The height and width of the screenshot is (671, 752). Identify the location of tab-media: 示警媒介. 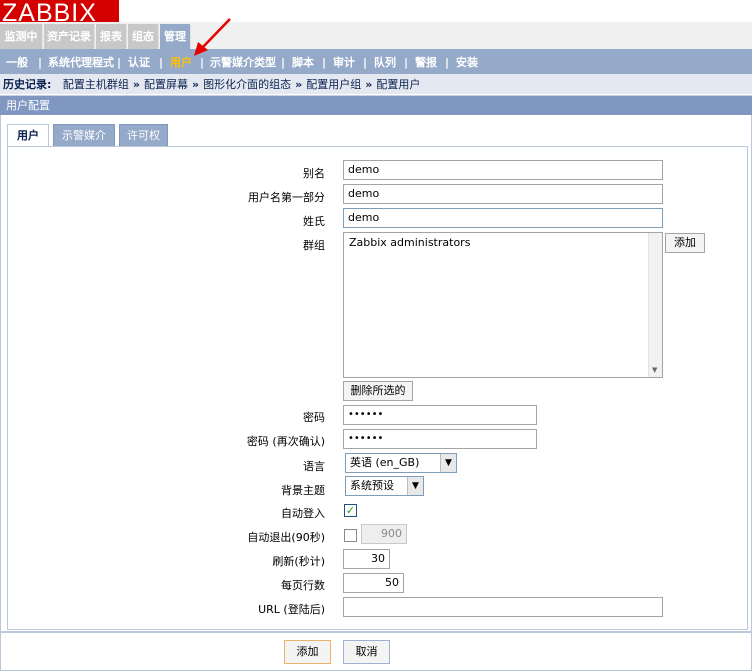
(84, 135).